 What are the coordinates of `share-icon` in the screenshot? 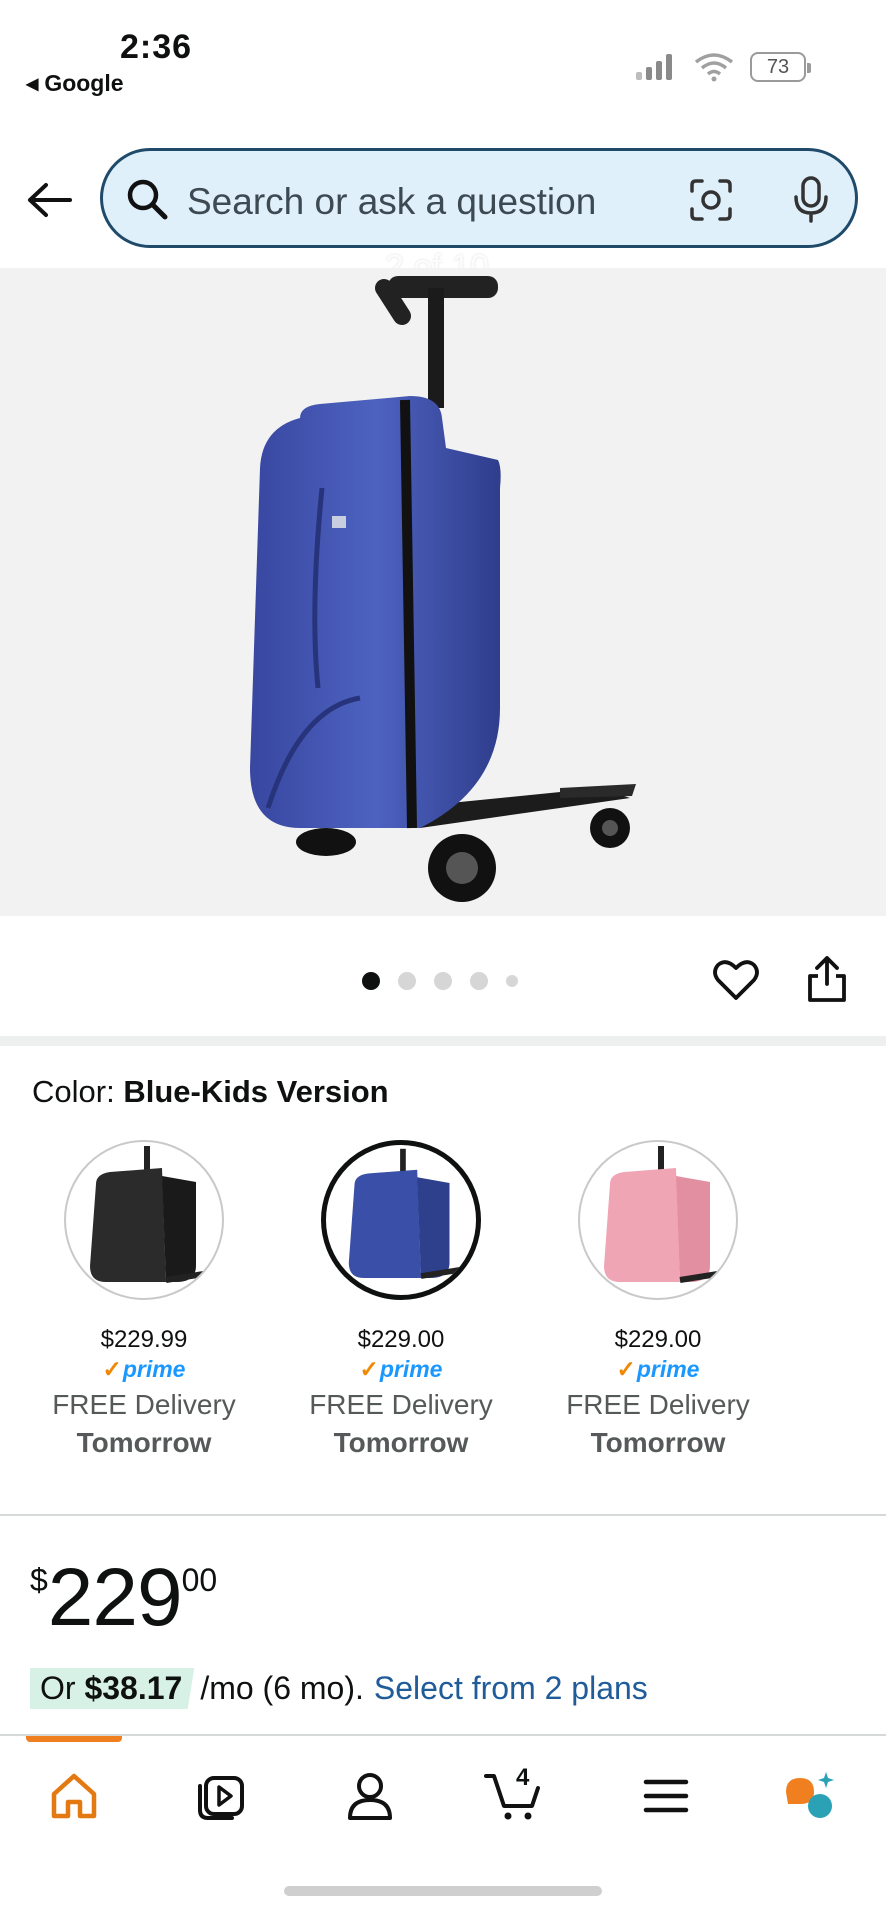 It's located at (827, 979).